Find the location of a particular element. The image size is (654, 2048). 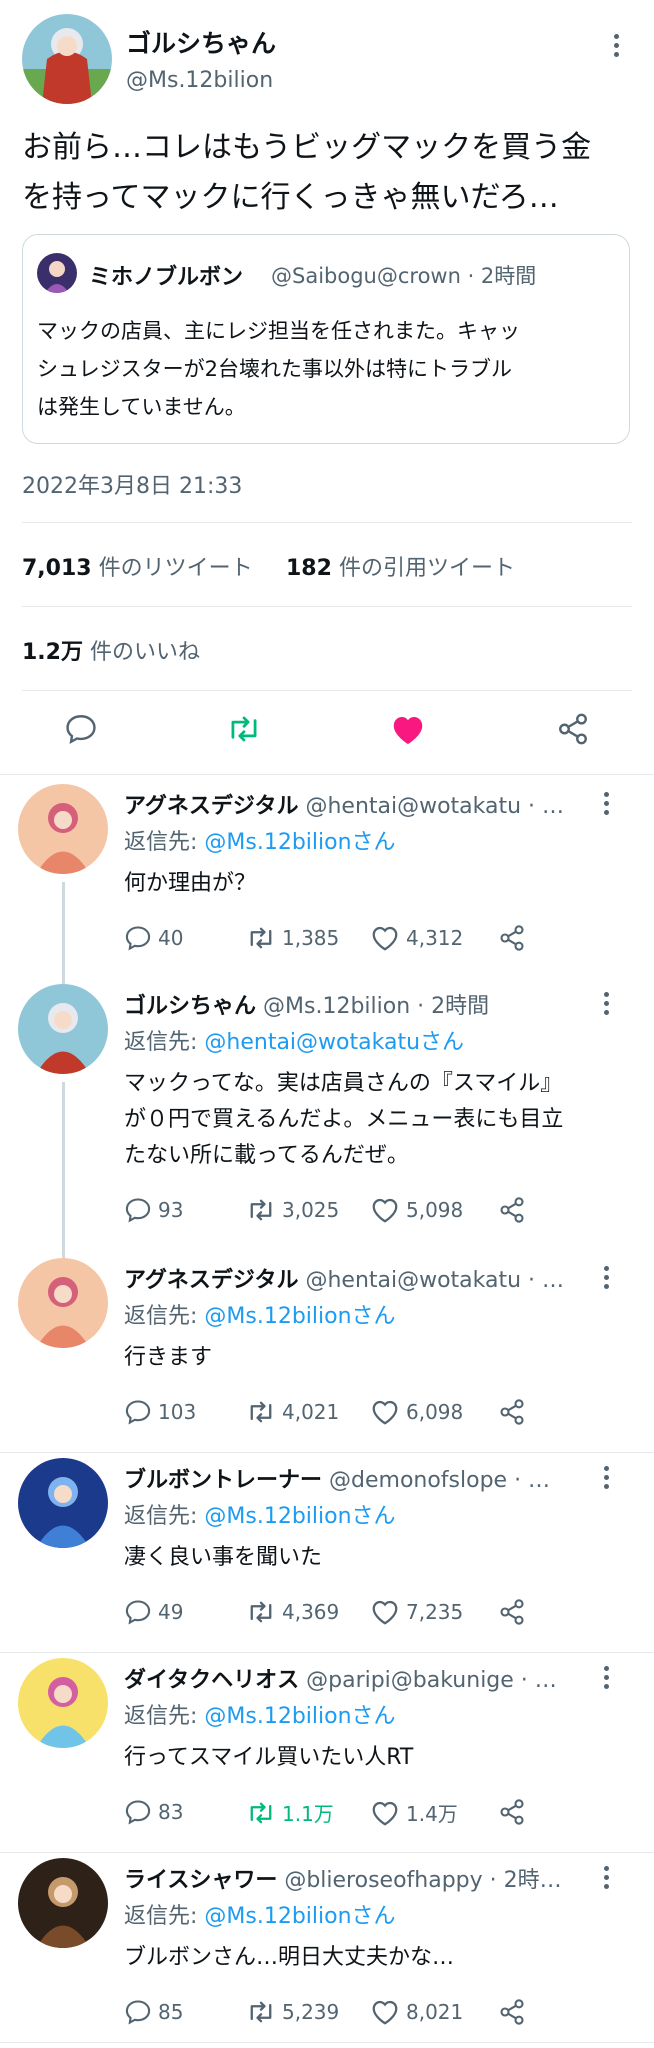

retweet-button is located at coordinates (244, 731).